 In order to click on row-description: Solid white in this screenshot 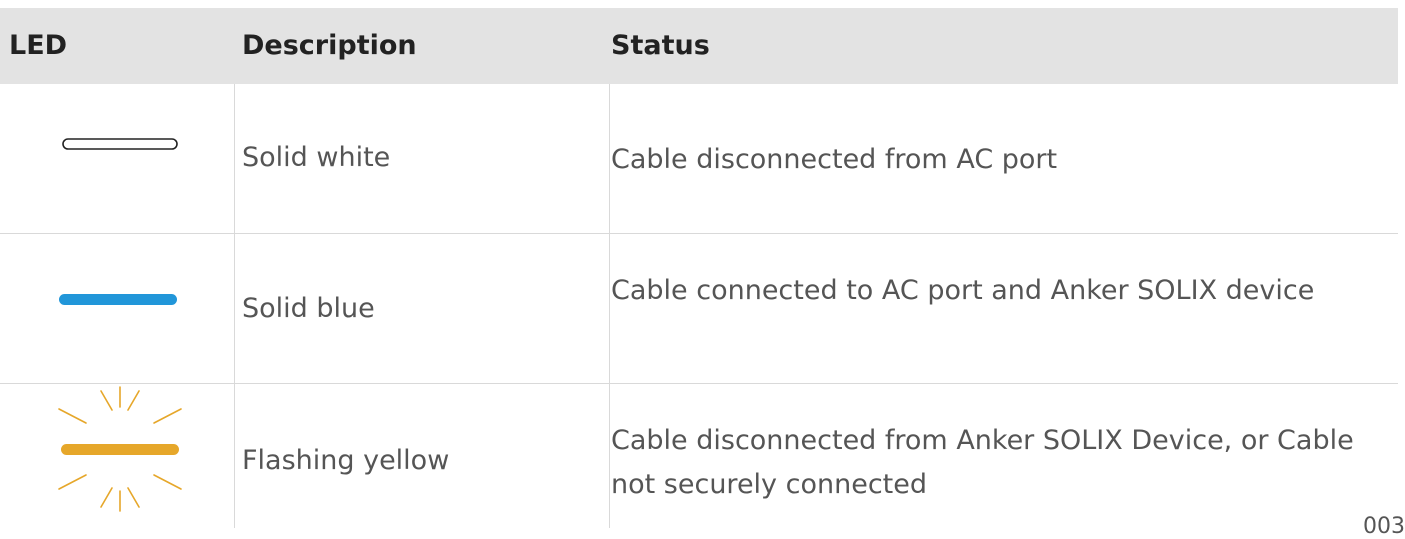, I will do `click(316, 157)`.